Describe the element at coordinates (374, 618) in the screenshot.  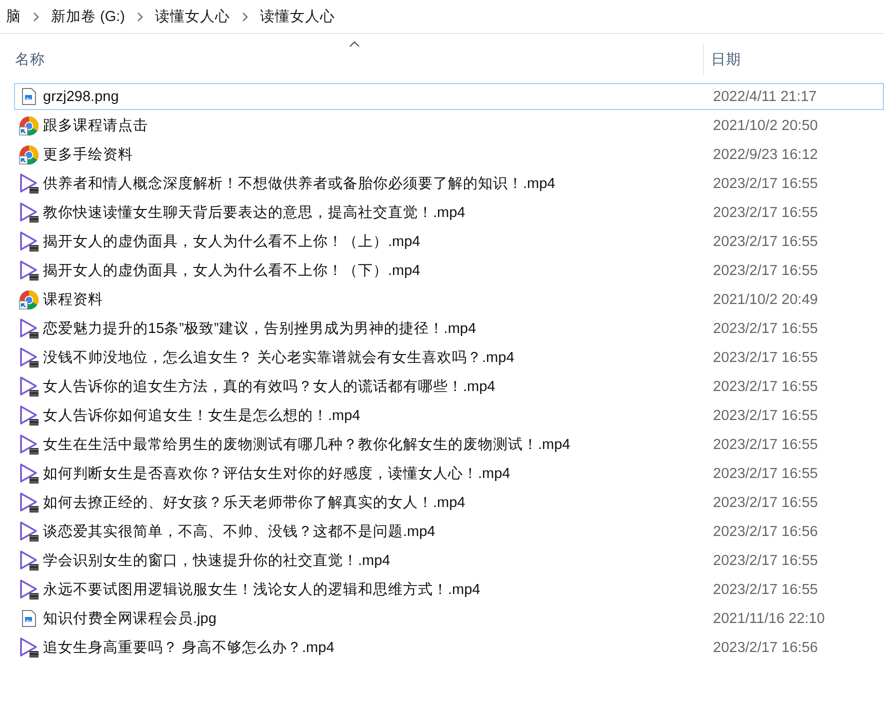
I see `file-name: 知识付费全网课程会员.jpg` at that location.